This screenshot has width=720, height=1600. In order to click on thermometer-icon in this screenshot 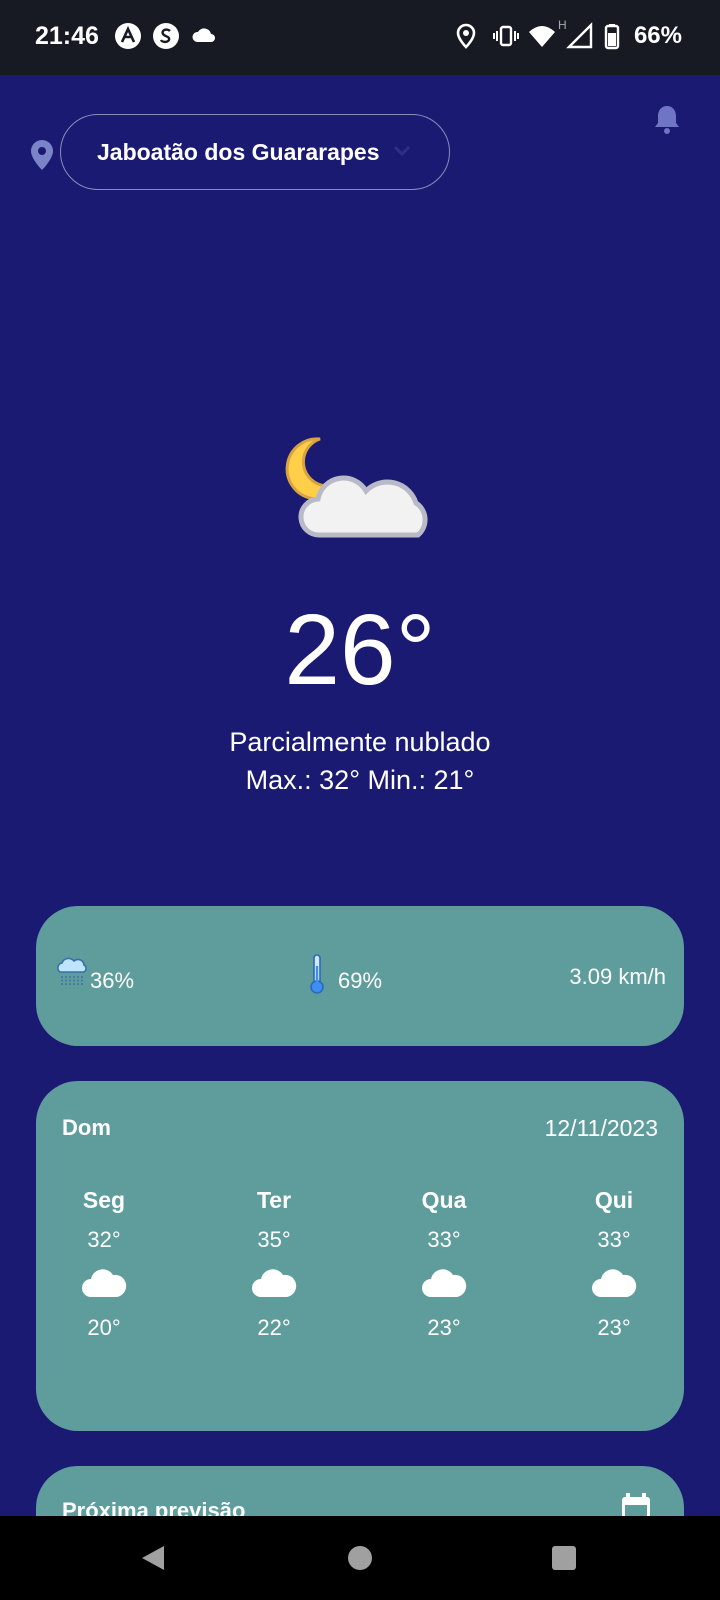, I will do `click(317, 974)`.